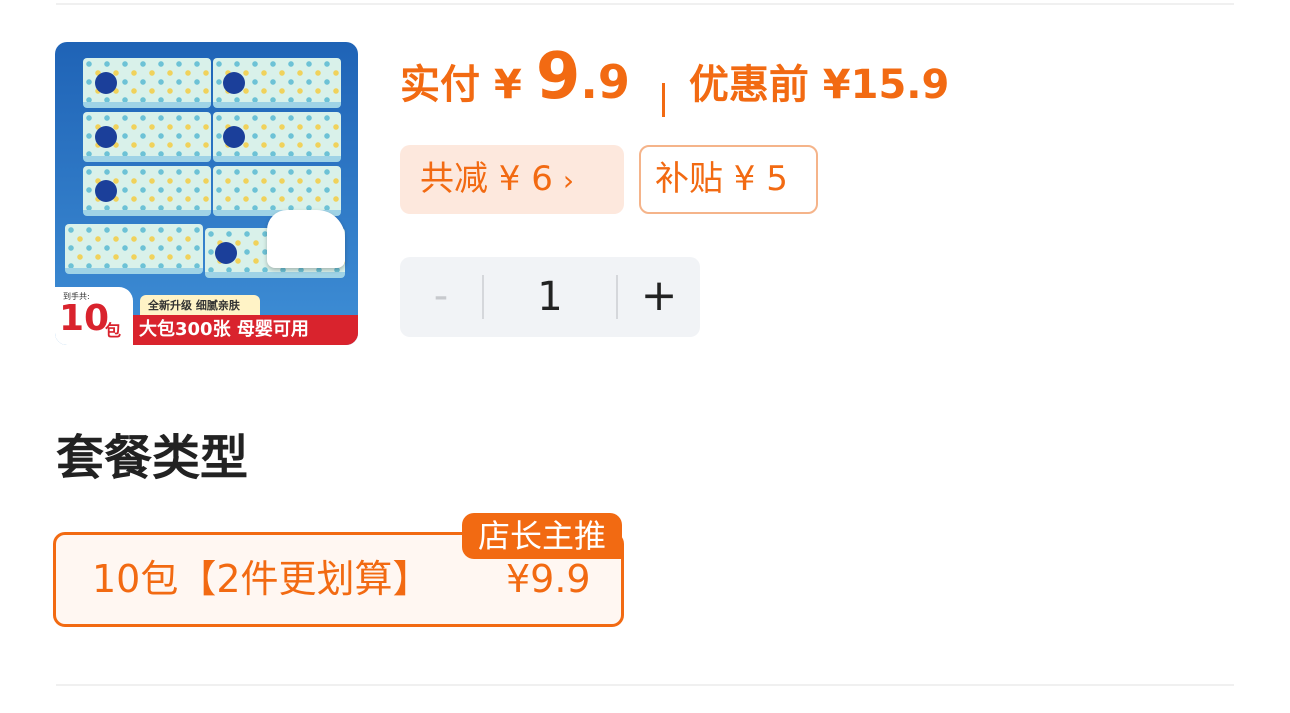 This screenshot has height=713, width=1290. What do you see at coordinates (819, 85) in the screenshot?
I see `original-price: 优惠前 ¥15.9` at bounding box center [819, 85].